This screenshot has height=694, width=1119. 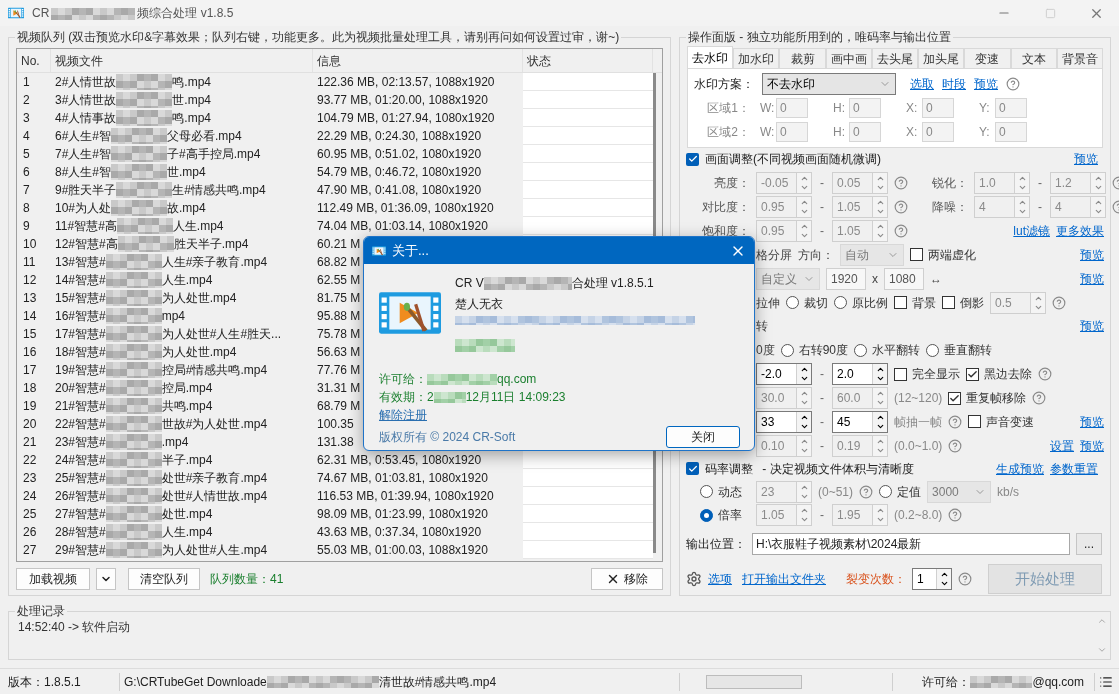 I want to click on spin-box: 45, so click(x=860, y=421).